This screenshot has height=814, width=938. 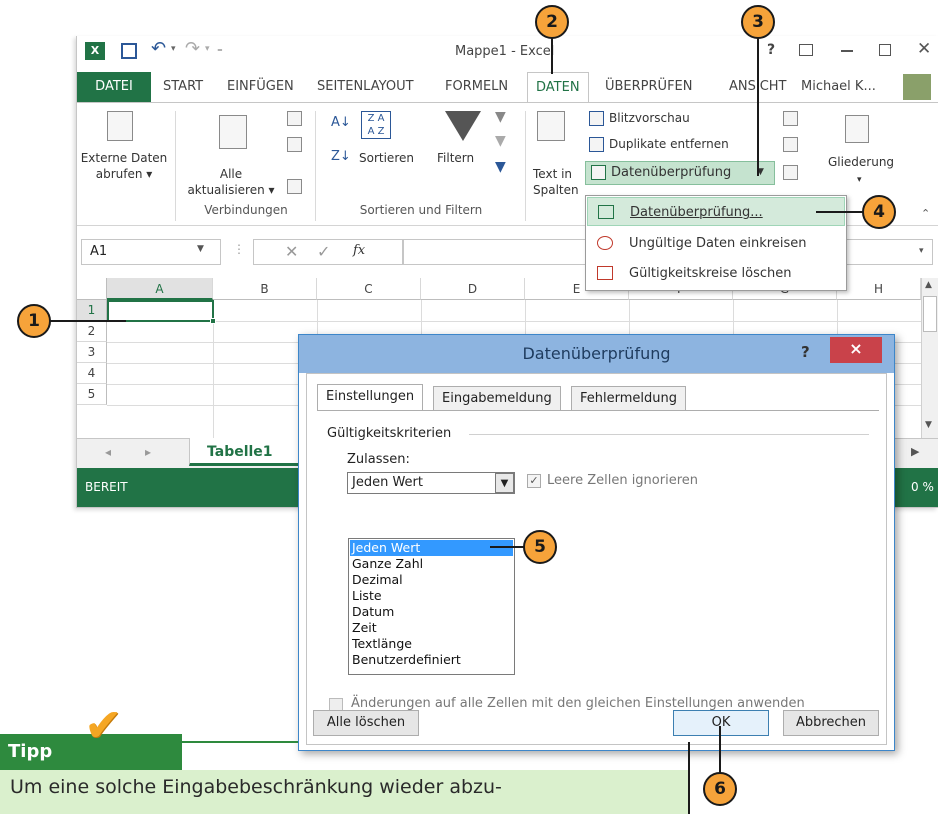 What do you see at coordinates (431, 644) in the screenshot?
I see `list-item: Textlänge` at bounding box center [431, 644].